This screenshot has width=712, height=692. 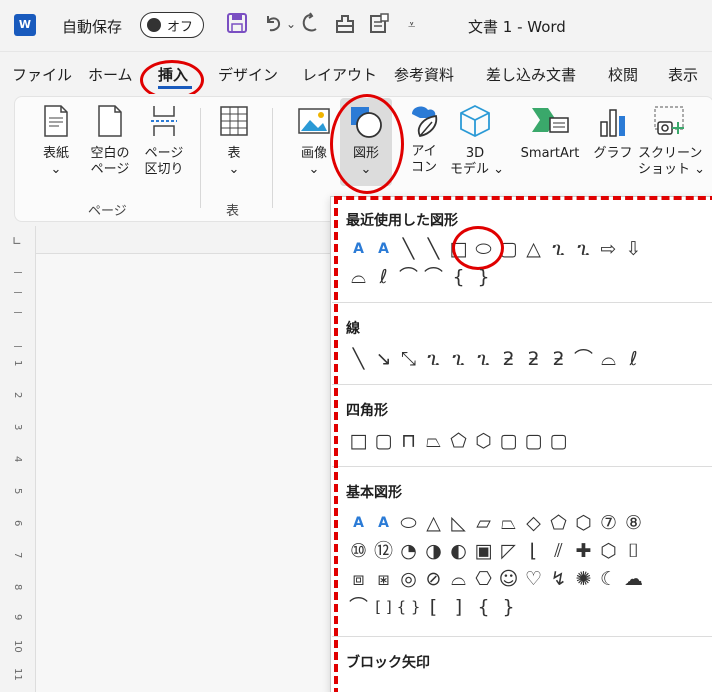 What do you see at coordinates (608, 523) in the screenshot?
I see `heptagon-shape: ⑦` at bounding box center [608, 523].